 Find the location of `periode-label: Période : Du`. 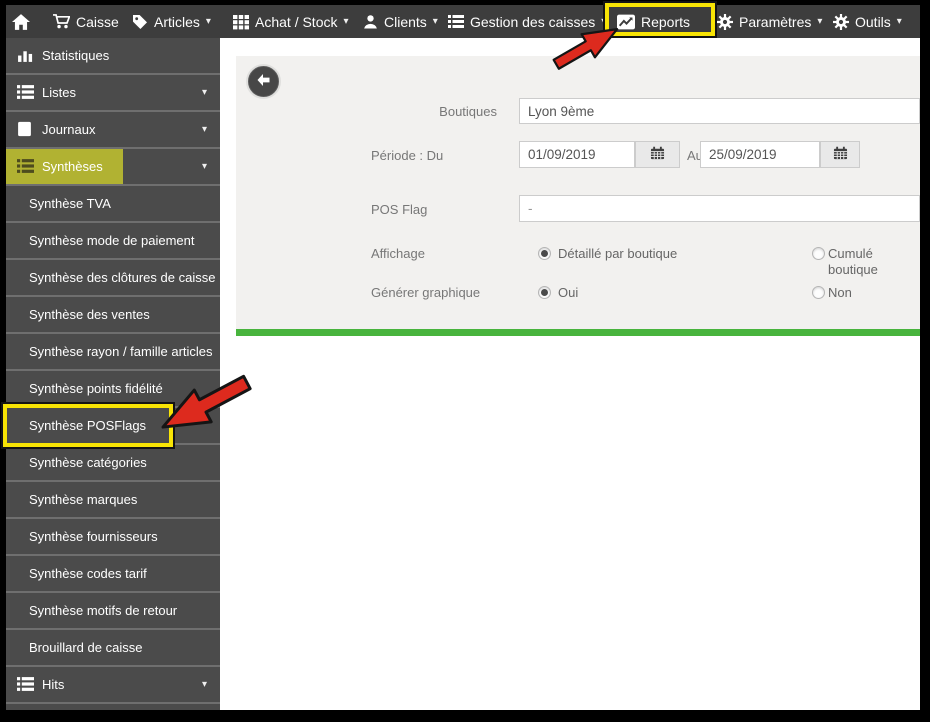

periode-label: Période : Du is located at coordinates (407, 155).